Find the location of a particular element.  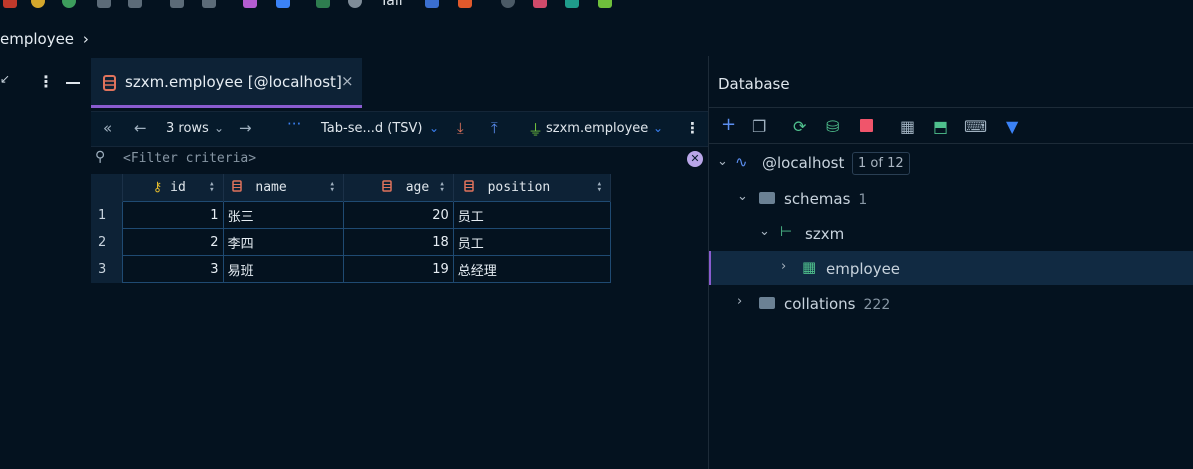

first-page-icon: « is located at coordinates (107, 128).